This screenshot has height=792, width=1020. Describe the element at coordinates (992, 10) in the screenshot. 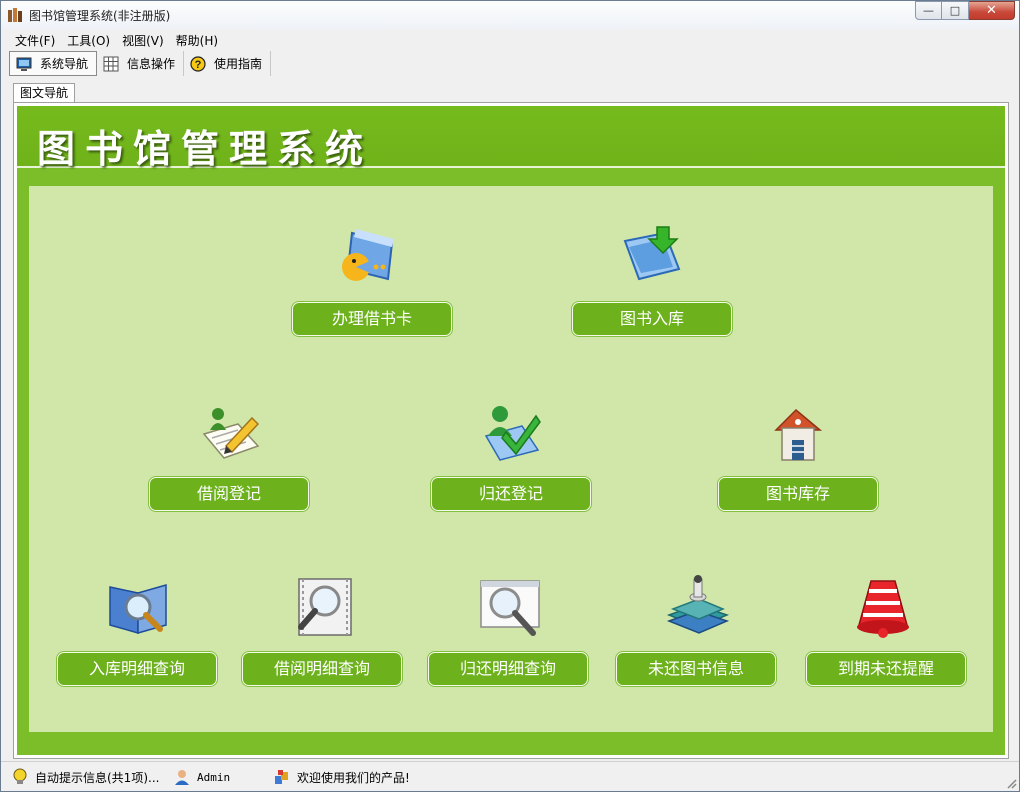

I see `close-button: ✕` at that location.